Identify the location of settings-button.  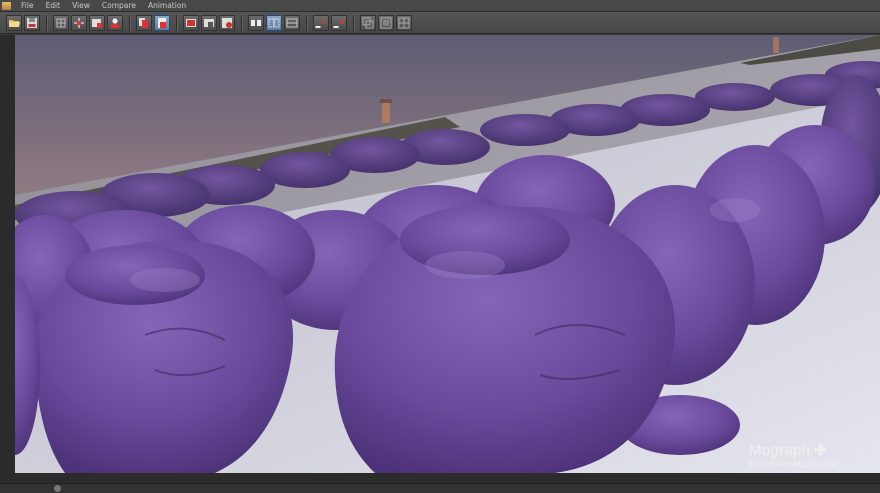
(404, 22).